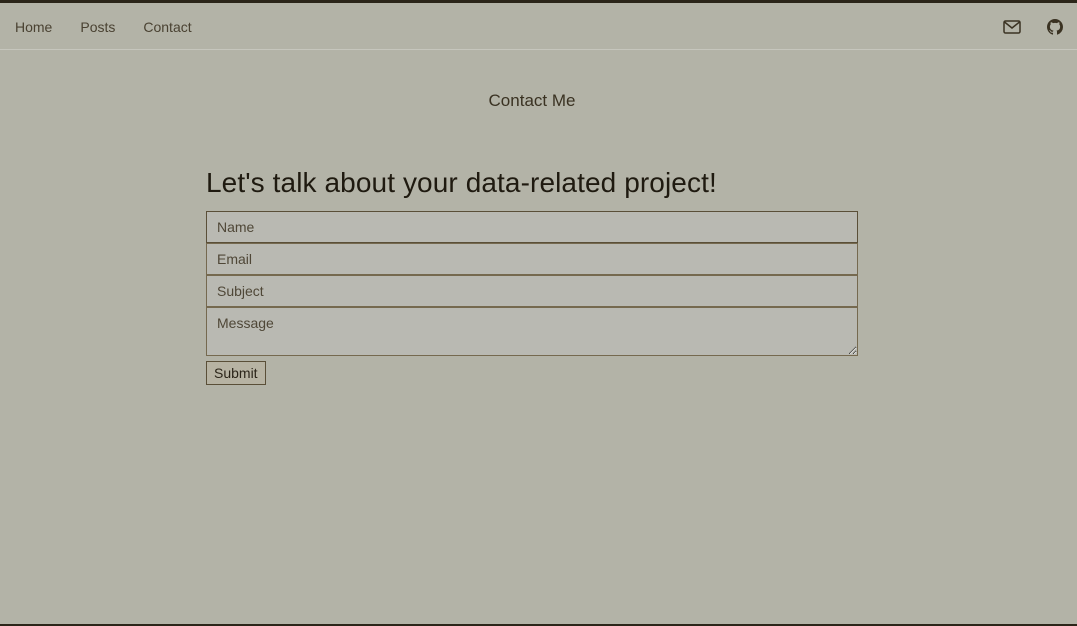 The width and height of the screenshot is (1077, 626). Describe the element at coordinates (532, 291) in the screenshot. I see `subject-input` at that location.